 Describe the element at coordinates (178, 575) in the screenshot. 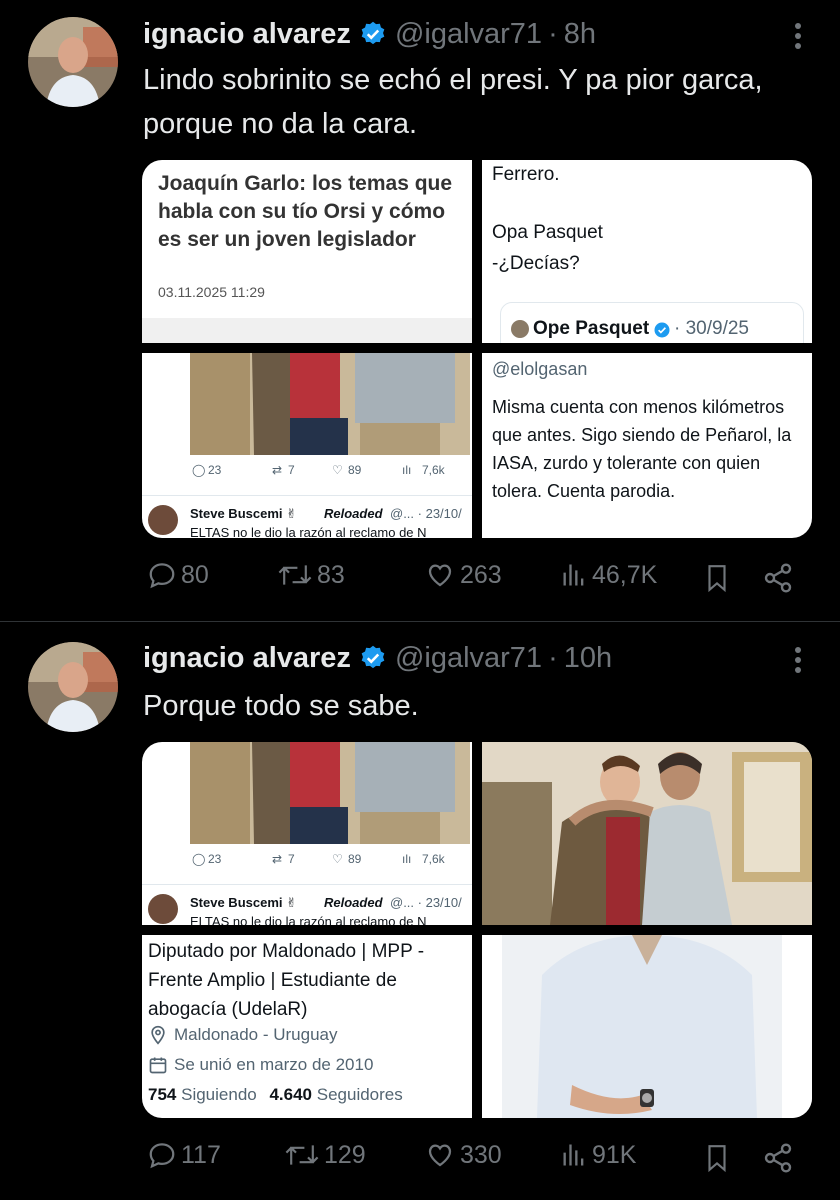

I see `reply-button: 80` at that location.